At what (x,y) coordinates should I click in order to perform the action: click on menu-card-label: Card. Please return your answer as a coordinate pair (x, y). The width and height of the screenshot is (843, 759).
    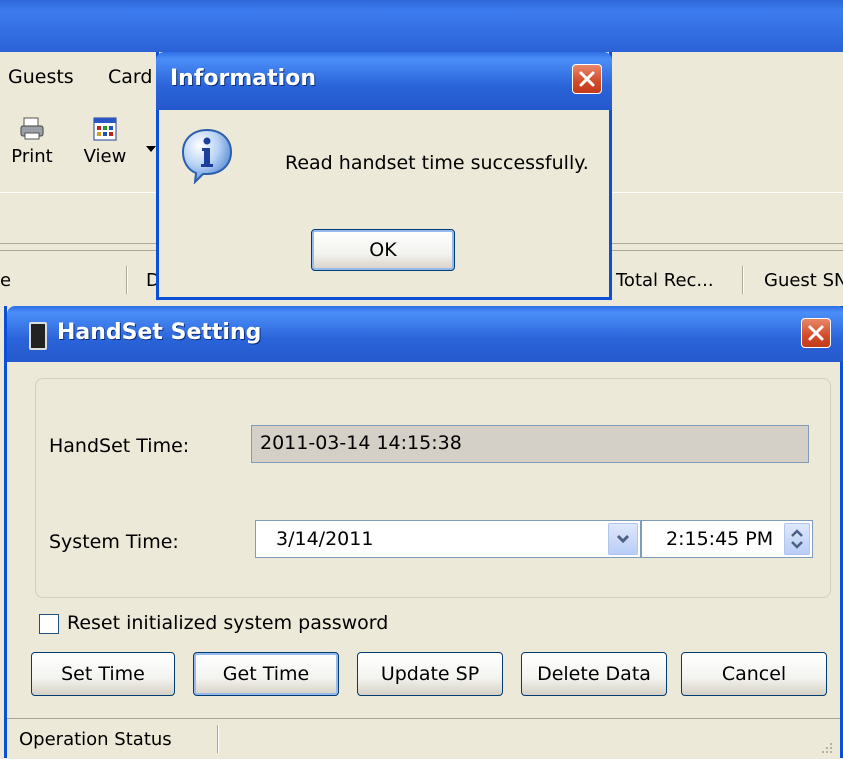
    Looking at the image, I should click on (130, 77).